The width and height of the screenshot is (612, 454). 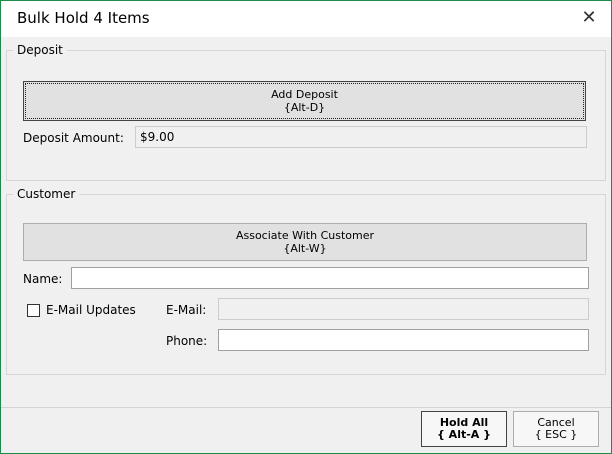 What do you see at coordinates (306, 407) in the screenshot?
I see `footer-divider` at bounding box center [306, 407].